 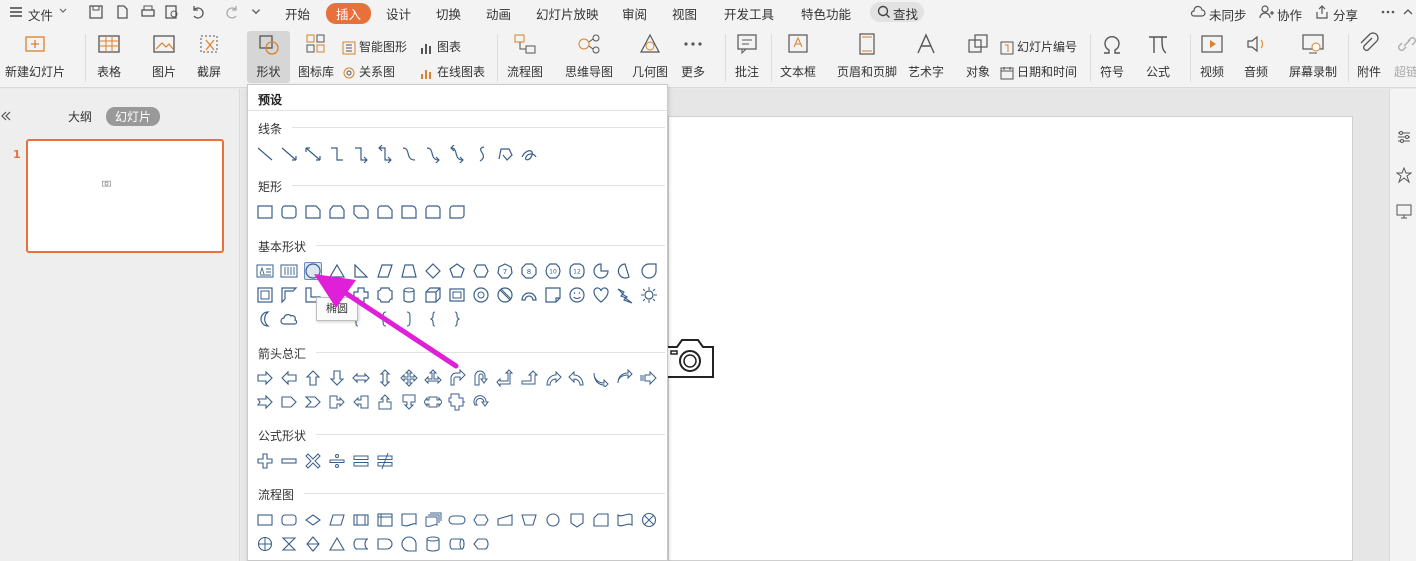 What do you see at coordinates (289, 378) in the screenshot?
I see `left-arrow-shape` at bounding box center [289, 378].